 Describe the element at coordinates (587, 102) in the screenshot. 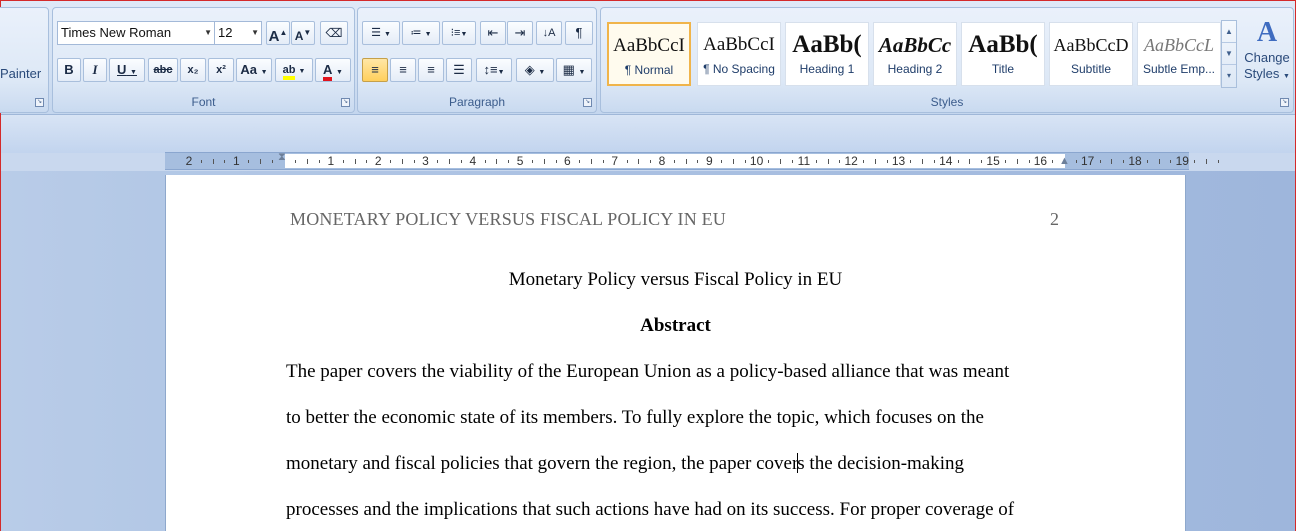

I see `paragraph-dialog-launcher: ↘` at that location.